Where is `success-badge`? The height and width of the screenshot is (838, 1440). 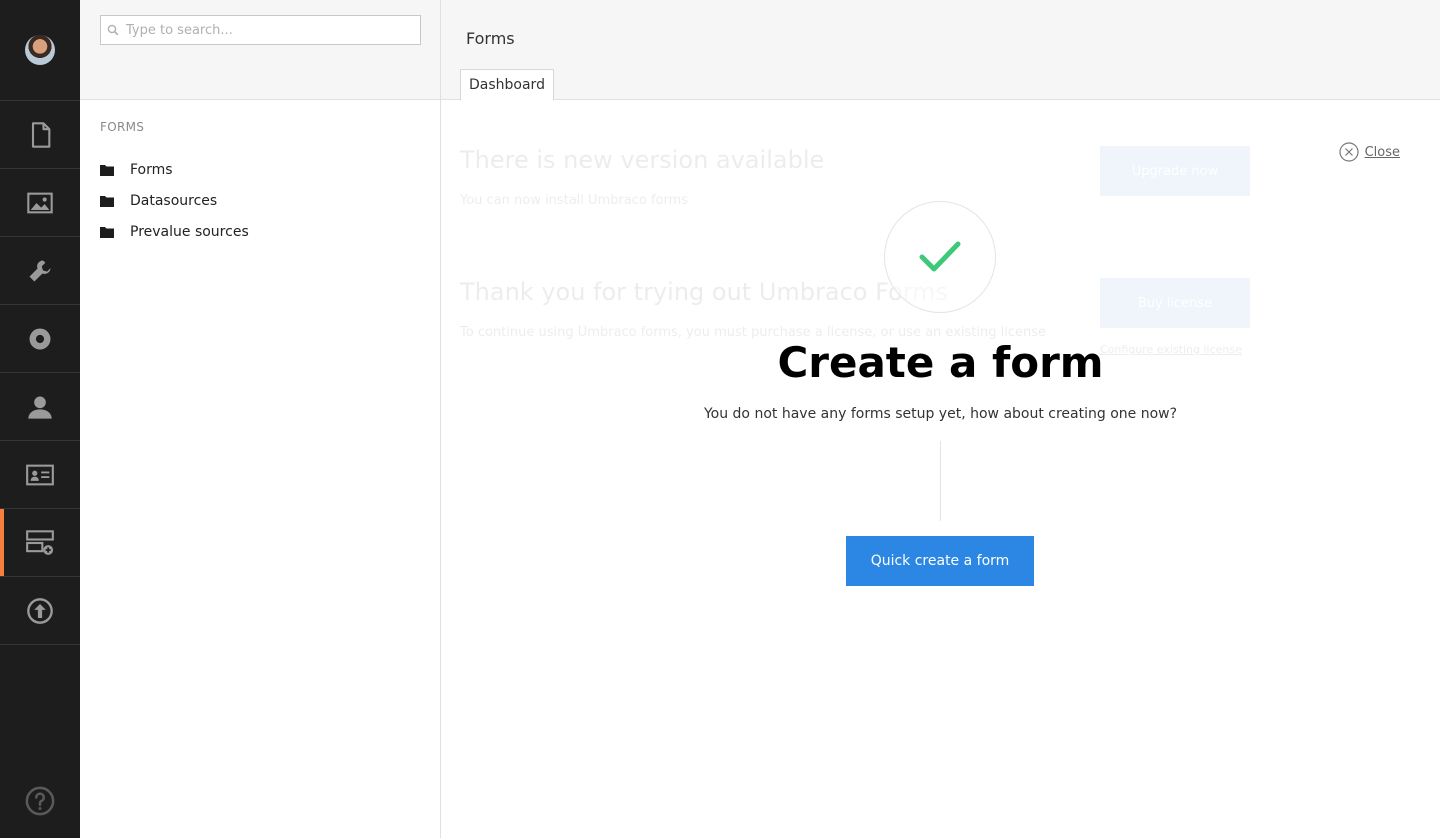 success-badge is located at coordinates (940, 257).